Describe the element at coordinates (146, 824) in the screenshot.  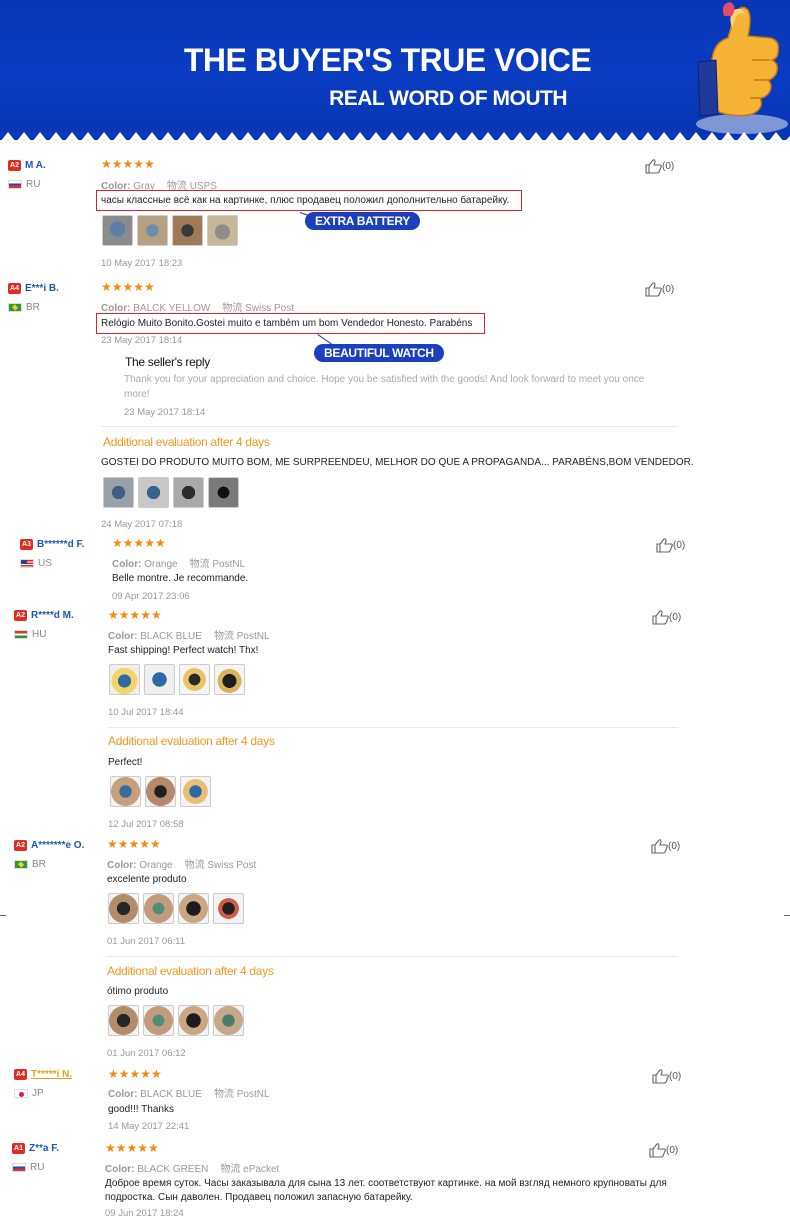
I see `additional-date: 12 Jul 2017 08:58` at that location.